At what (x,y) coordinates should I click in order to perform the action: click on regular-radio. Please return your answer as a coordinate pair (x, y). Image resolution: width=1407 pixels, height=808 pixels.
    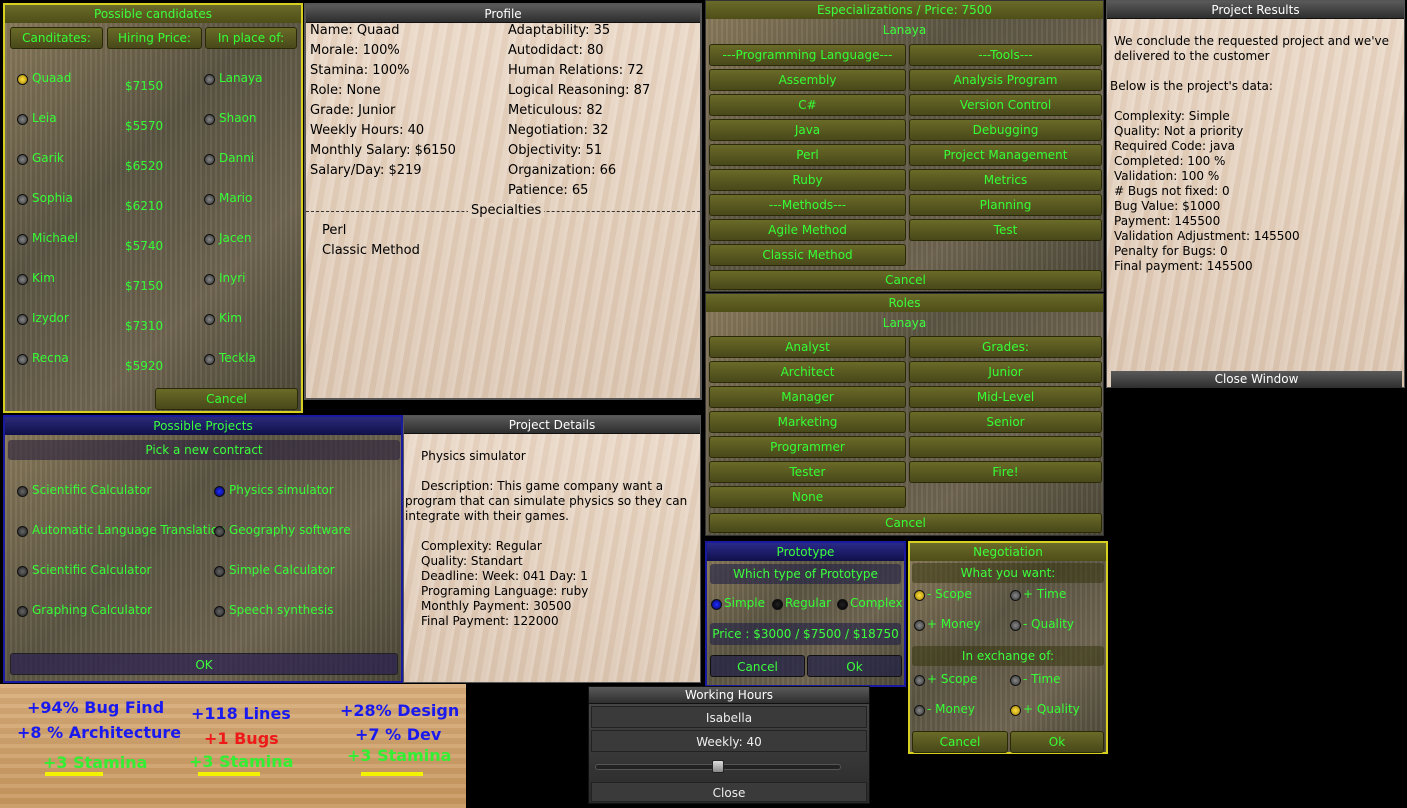
    Looking at the image, I should click on (777, 604).